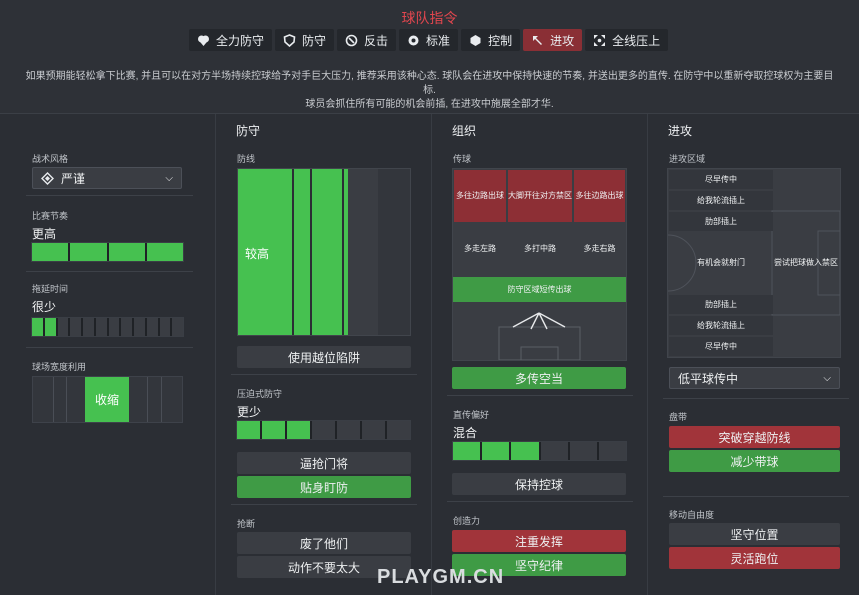 Image resolution: width=859 pixels, height=595 pixels. What do you see at coordinates (305, 40) in the screenshot?
I see `tab-defensive: 防守` at bounding box center [305, 40].